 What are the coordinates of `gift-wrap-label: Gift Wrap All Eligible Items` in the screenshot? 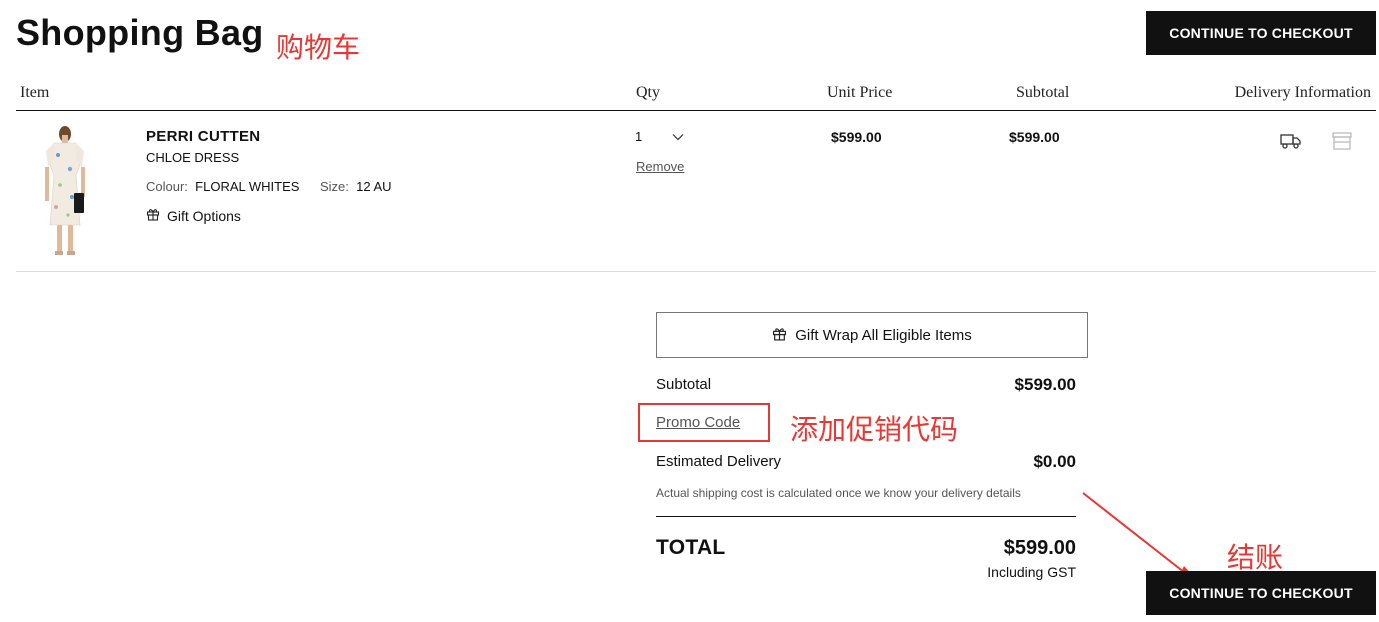 It's located at (883, 335).